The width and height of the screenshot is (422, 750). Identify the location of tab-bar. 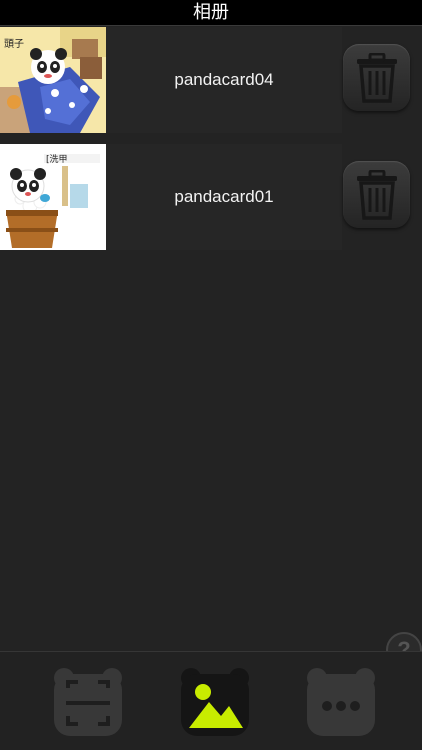
(211, 700).